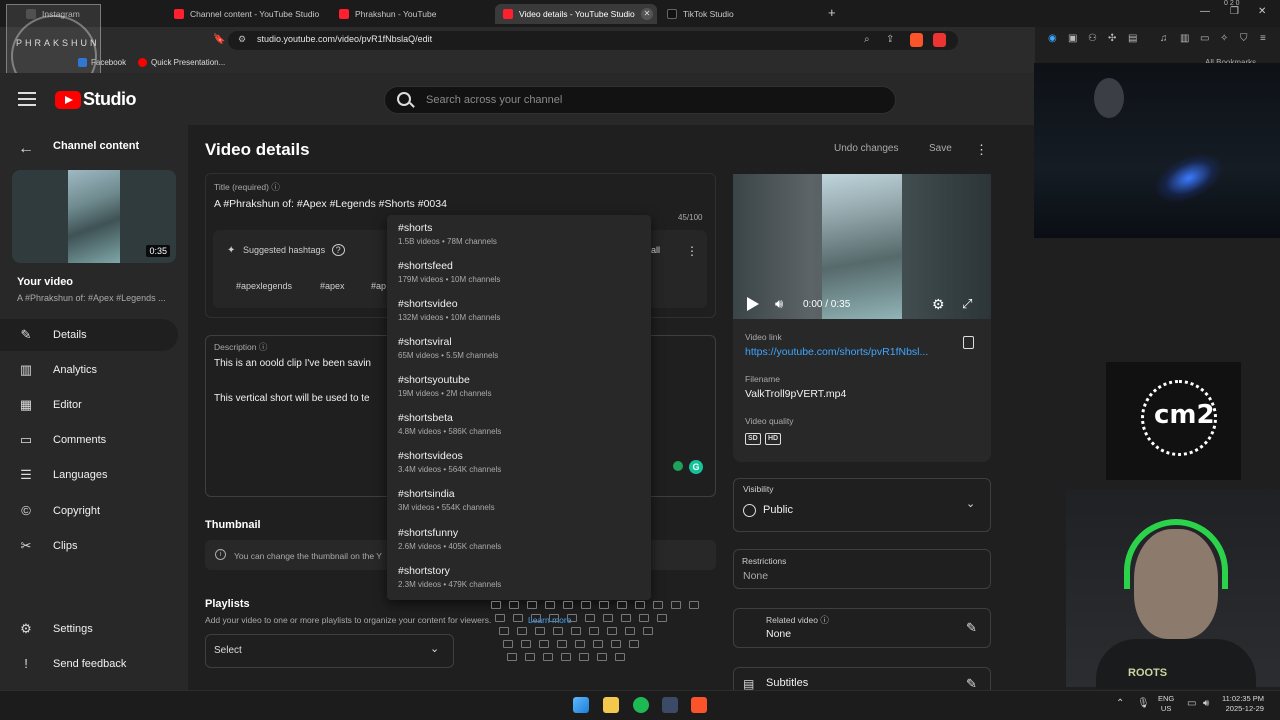 The height and width of the screenshot is (720, 1280). What do you see at coordinates (1120, 703) in the screenshot?
I see `tray-expand-icon: ⌃` at bounding box center [1120, 703].